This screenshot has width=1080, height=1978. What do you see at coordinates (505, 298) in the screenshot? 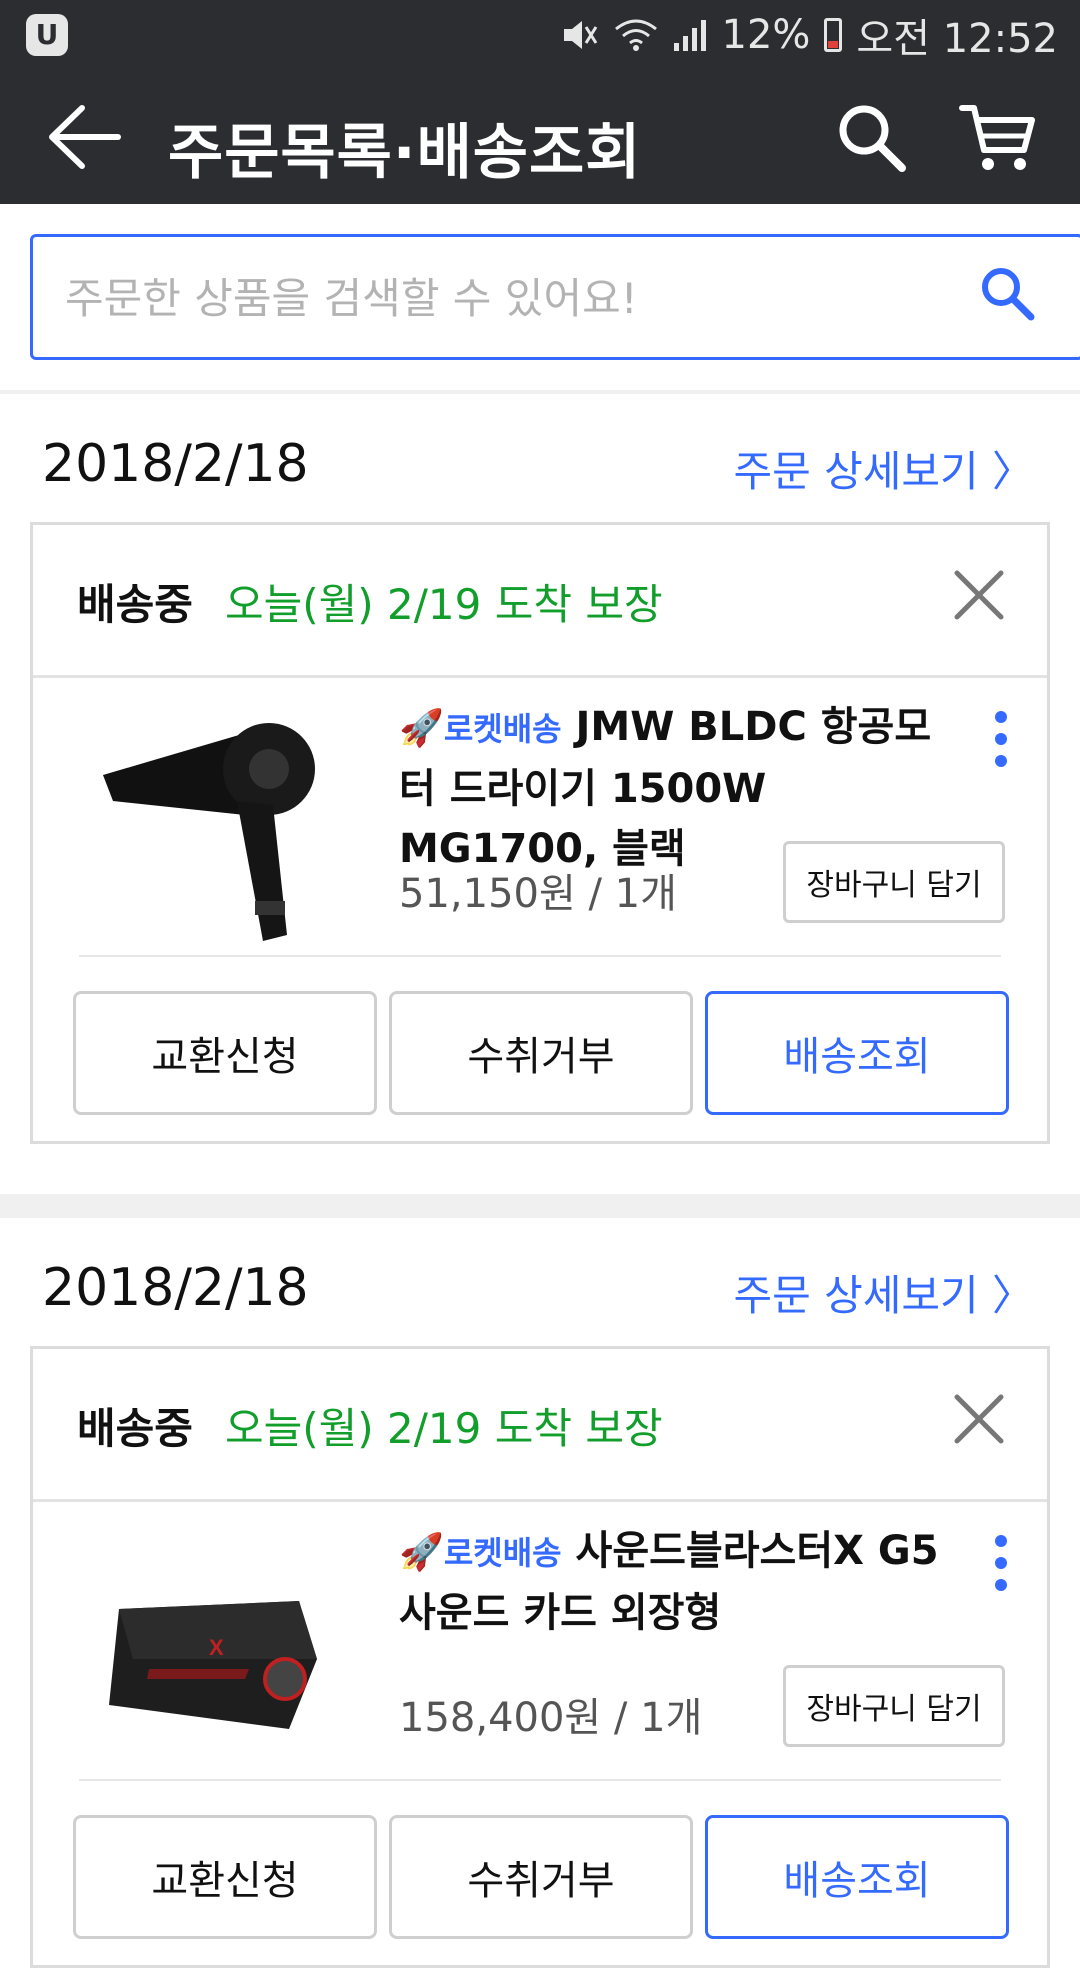
I see `order-search-input` at bounding box center [505, 298].